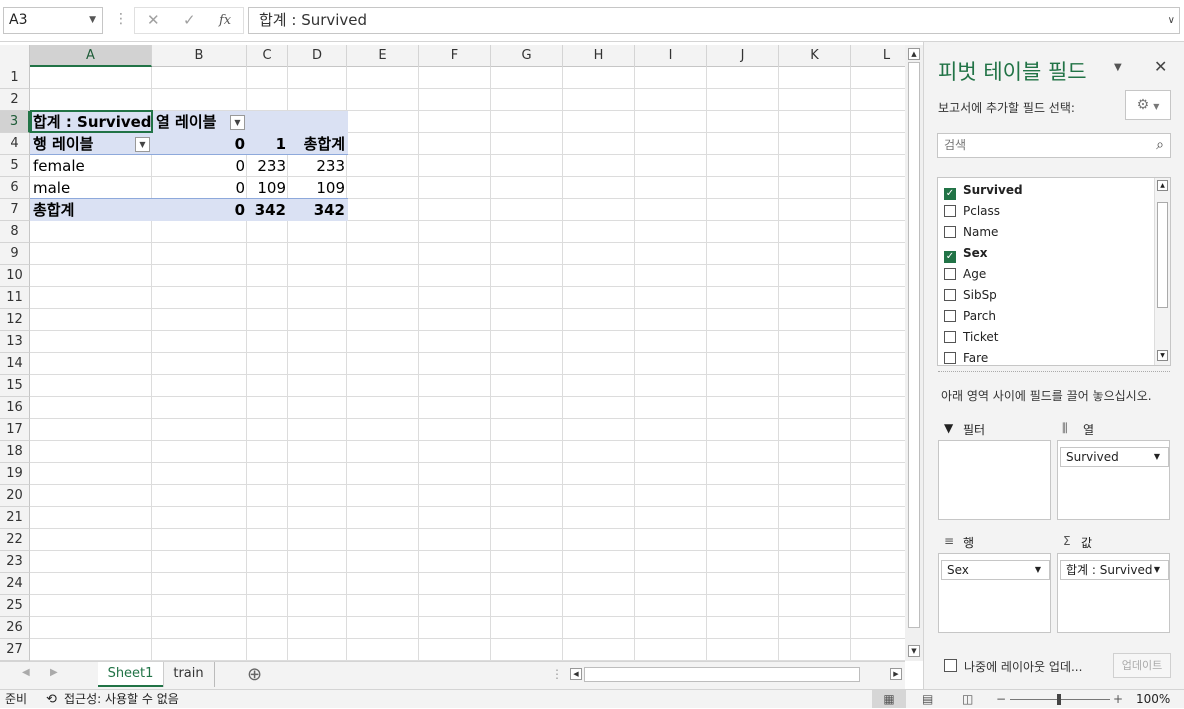 Image resolution: width=1184 pixels, height=709 pixels. I want to click on field-list-scrollbar: ▲ ▼, so click(1162, 271).